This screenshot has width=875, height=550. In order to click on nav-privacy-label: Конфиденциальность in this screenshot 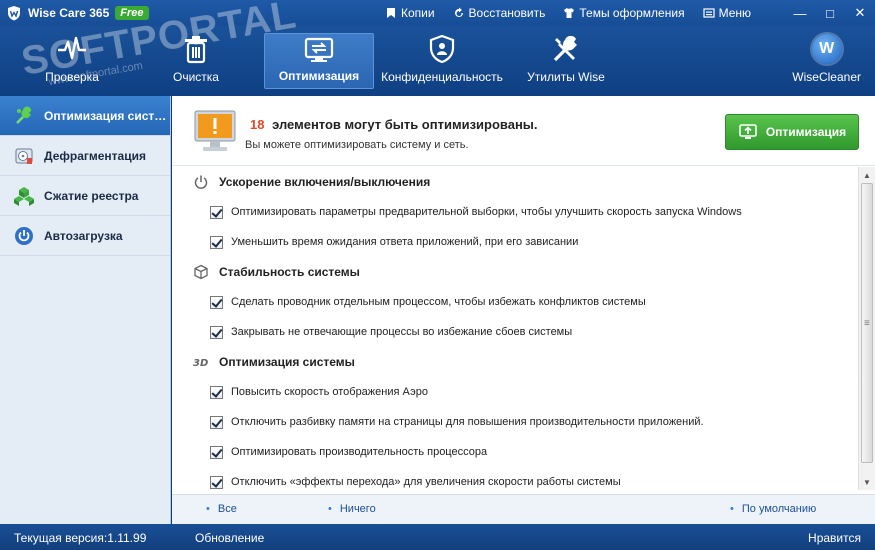, I will do `click(442, 77)`.